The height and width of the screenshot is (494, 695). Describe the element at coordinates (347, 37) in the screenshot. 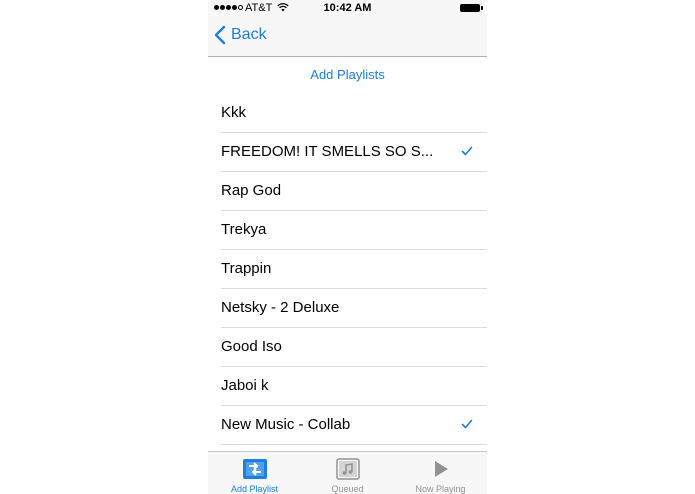

I see `navigation-bar: Back` at that location.